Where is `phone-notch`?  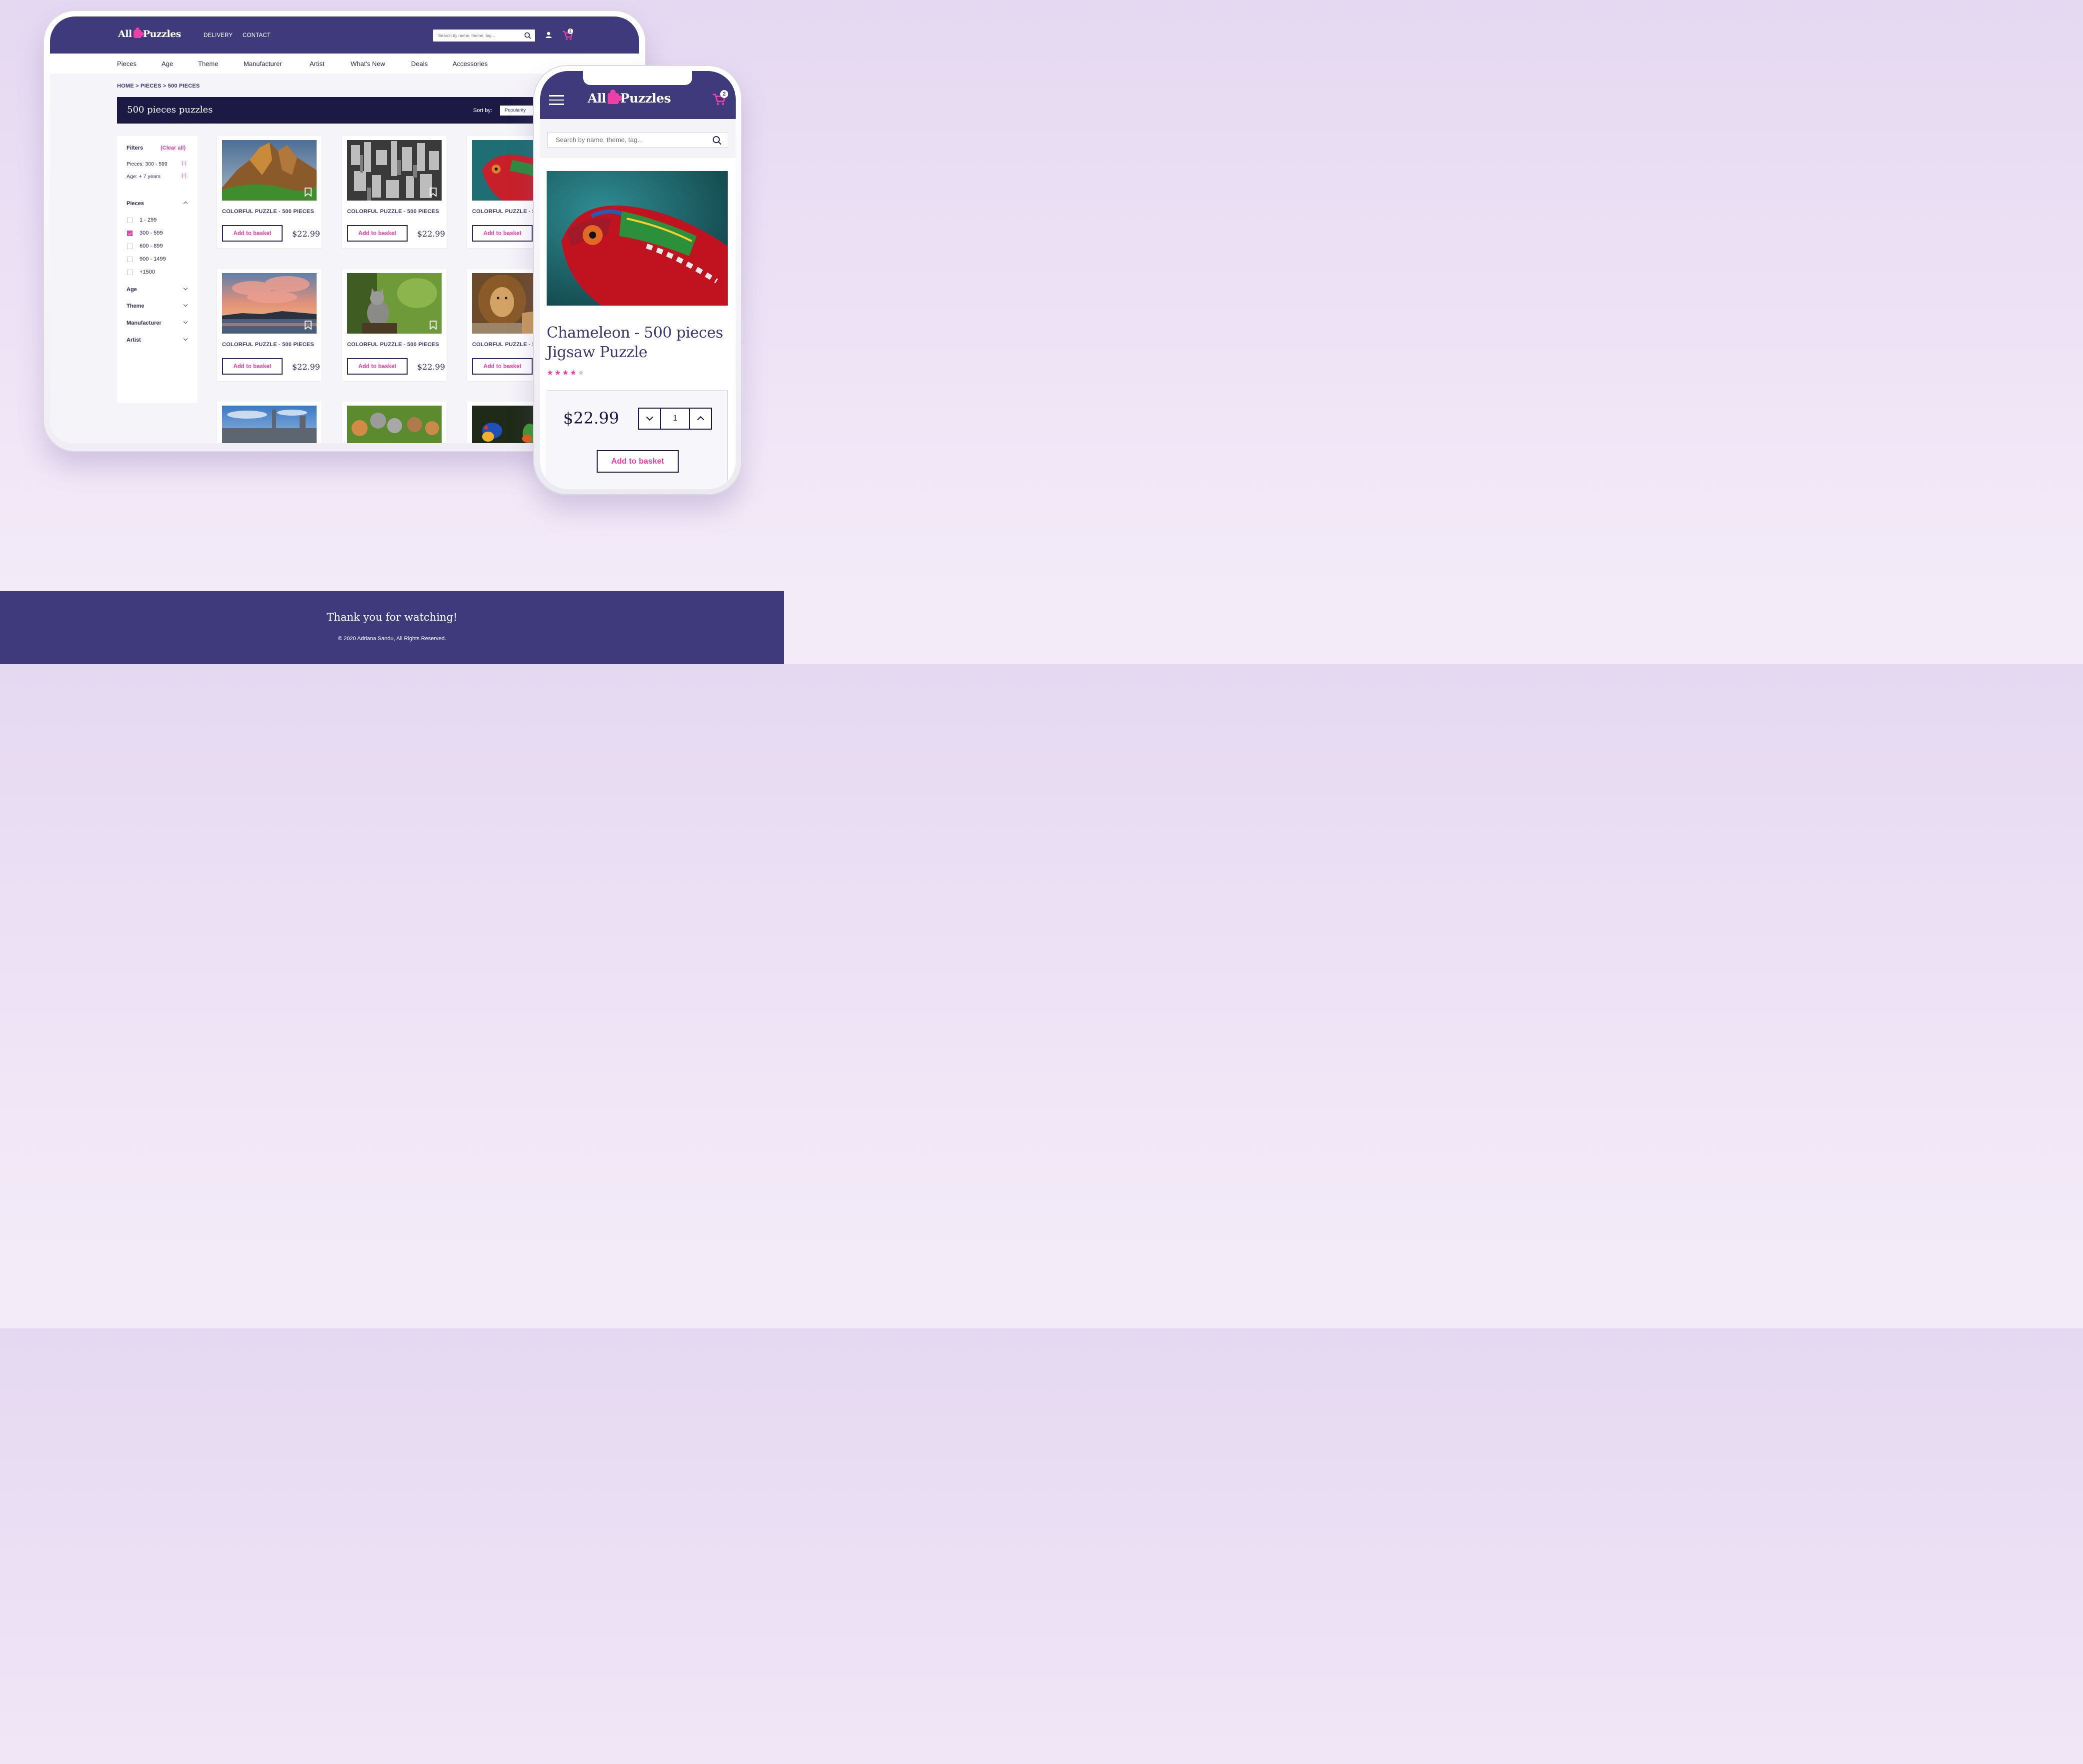
phone-notch is located at coordinates (638, 78).